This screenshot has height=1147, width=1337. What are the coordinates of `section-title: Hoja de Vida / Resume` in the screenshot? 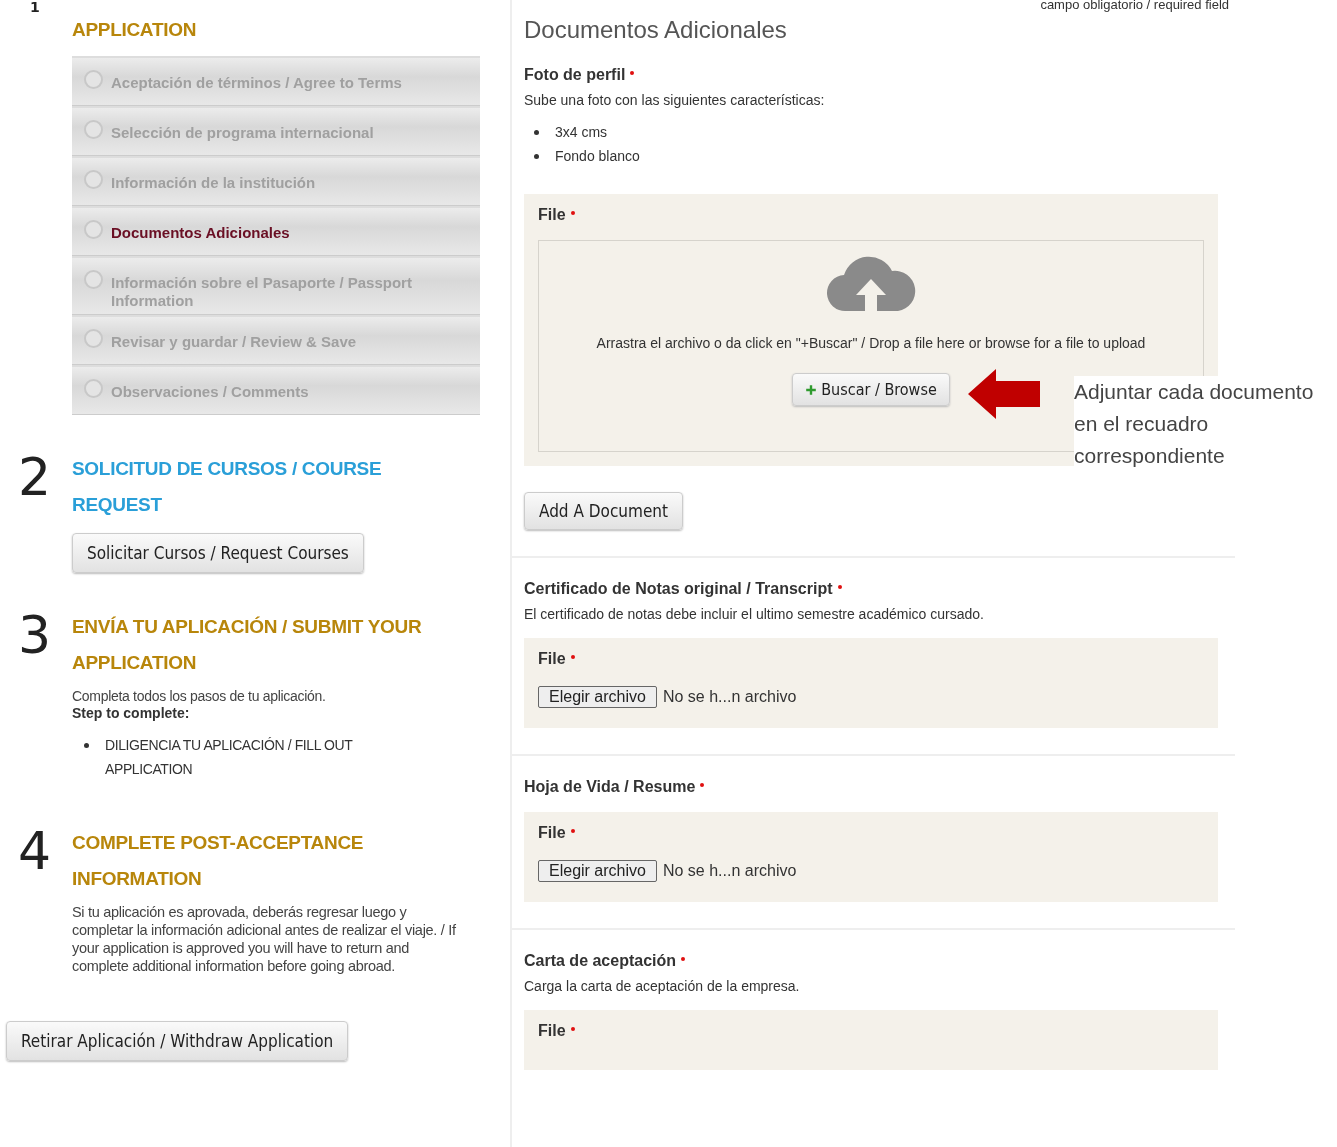 It's located at (610, 787).